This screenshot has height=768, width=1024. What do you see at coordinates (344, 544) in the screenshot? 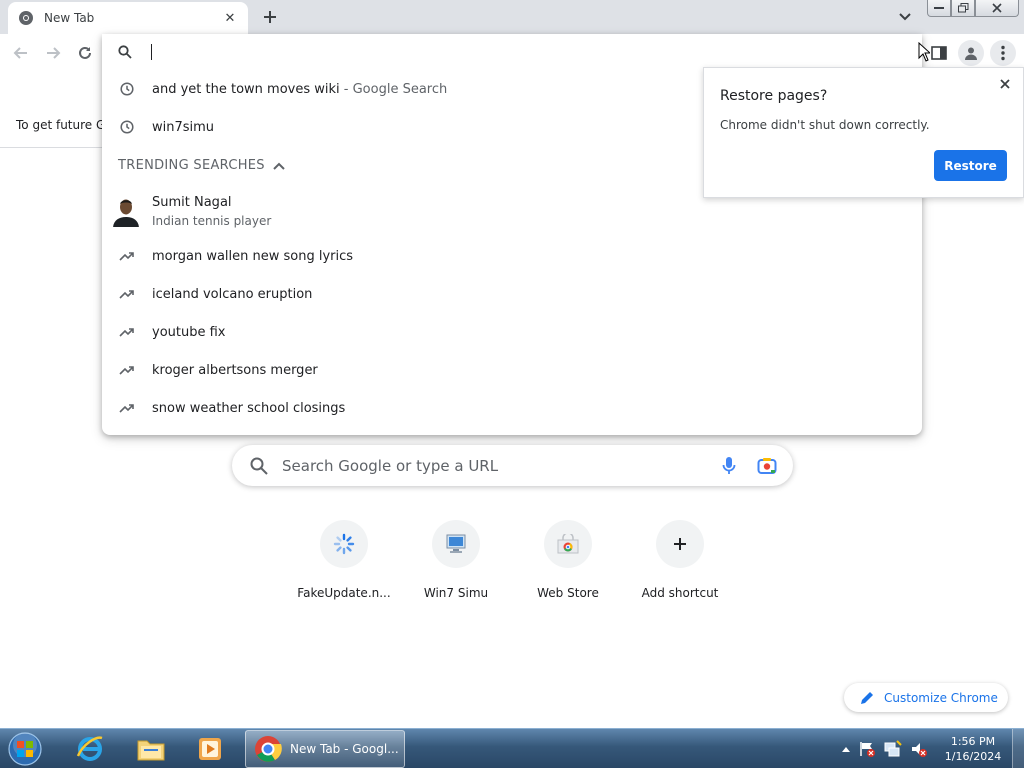
I see `loading-spinner-icon` at bounding box center [344, 544].